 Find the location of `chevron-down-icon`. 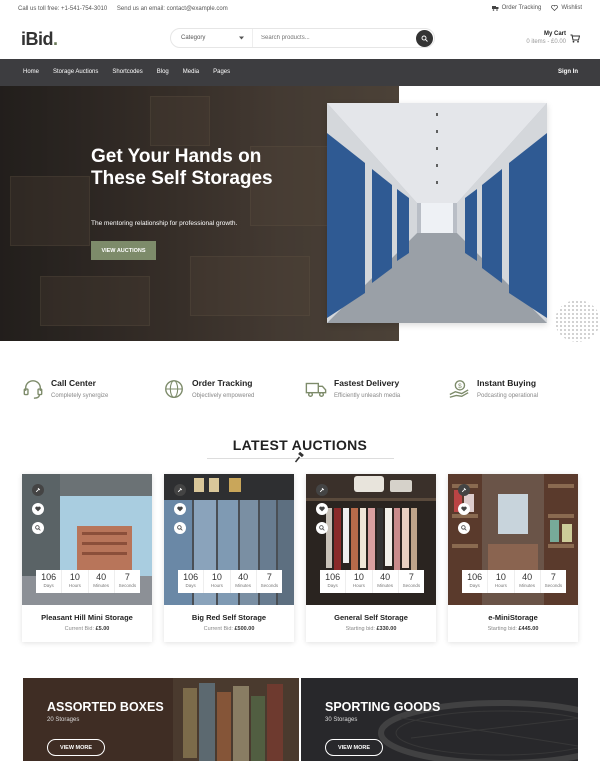

chevron-down-icon is located at coordinates (241, 38).